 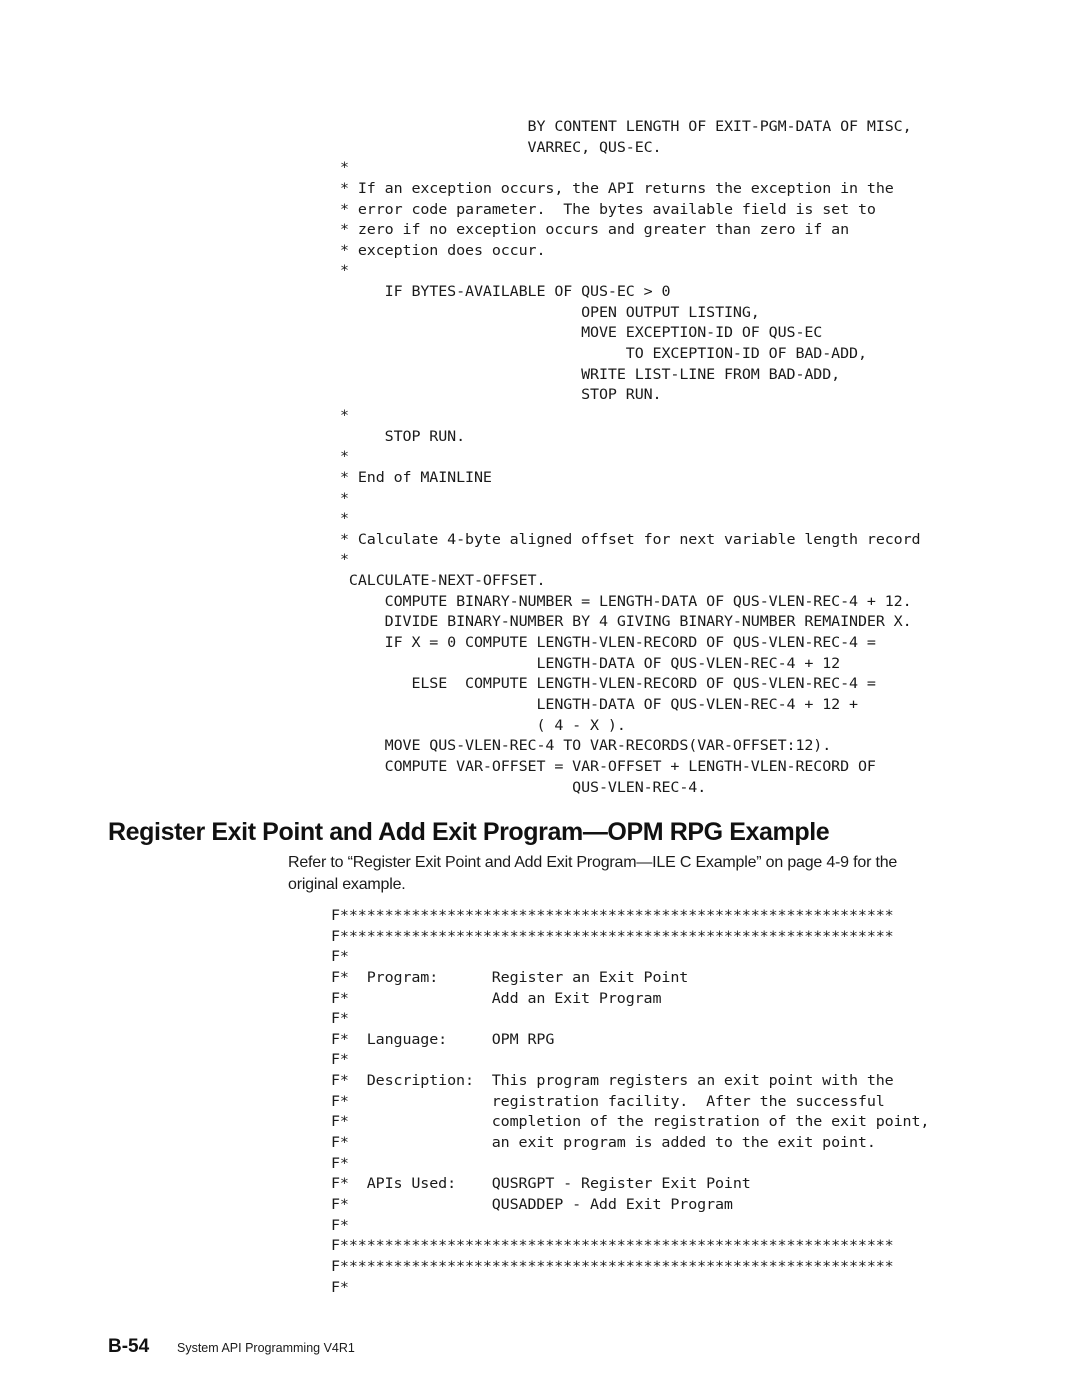 I want to click on code-line: QUS-VLEN-REC-4., so click(x=523, y=787).